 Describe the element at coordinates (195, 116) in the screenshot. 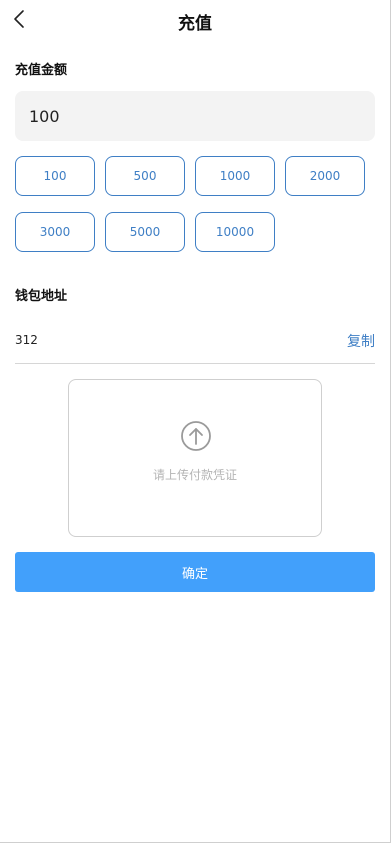

I see `amount-input` at that location.